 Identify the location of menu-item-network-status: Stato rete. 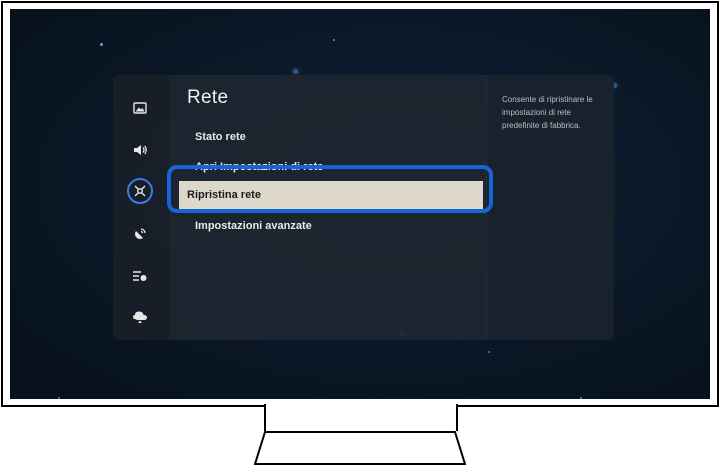
(220, 137).